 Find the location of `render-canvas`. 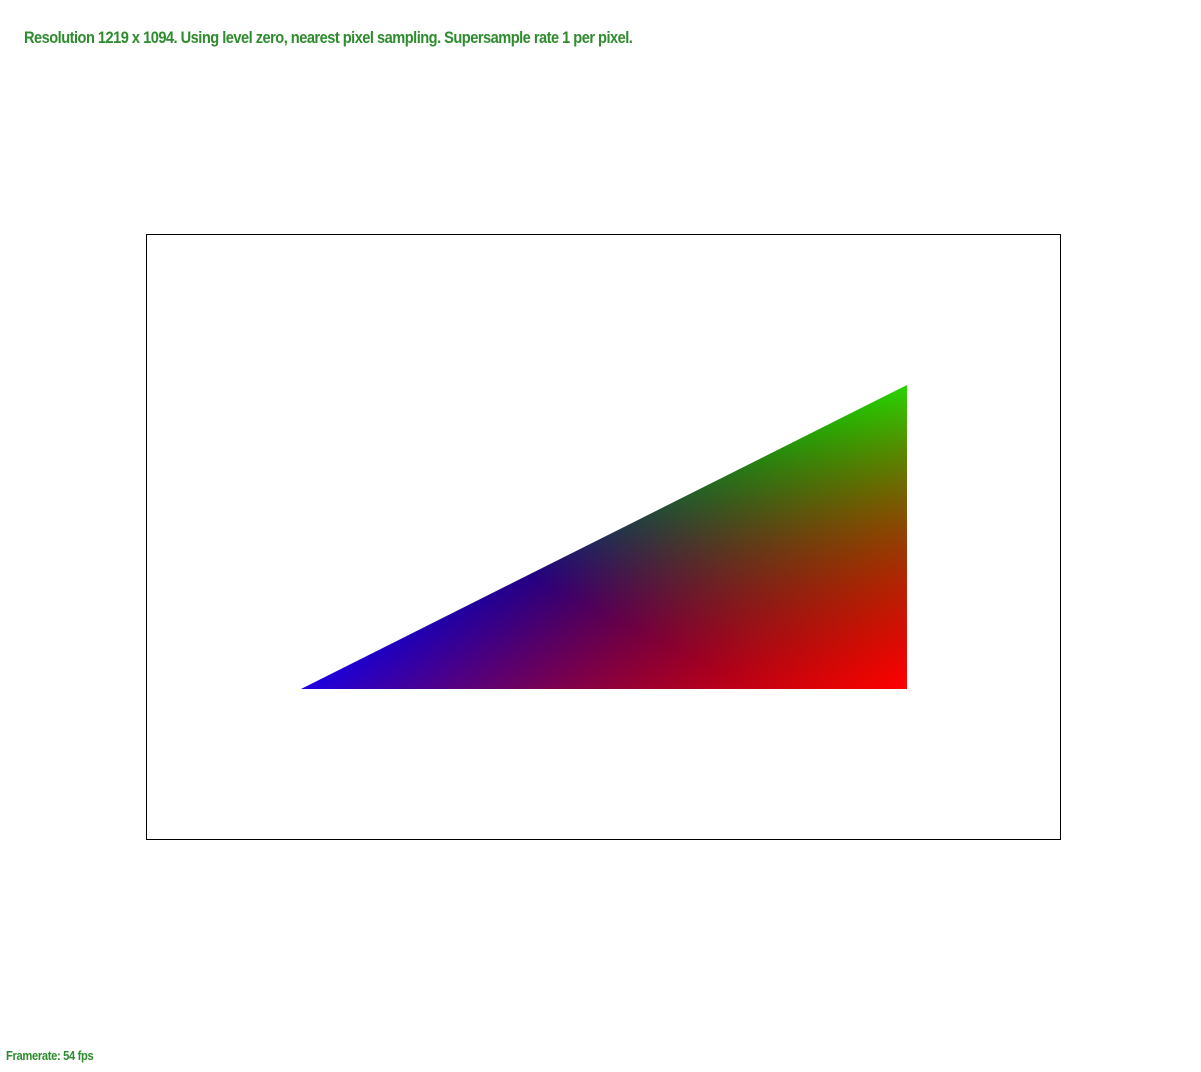

render-canvas is located at coordinates (604, 537).